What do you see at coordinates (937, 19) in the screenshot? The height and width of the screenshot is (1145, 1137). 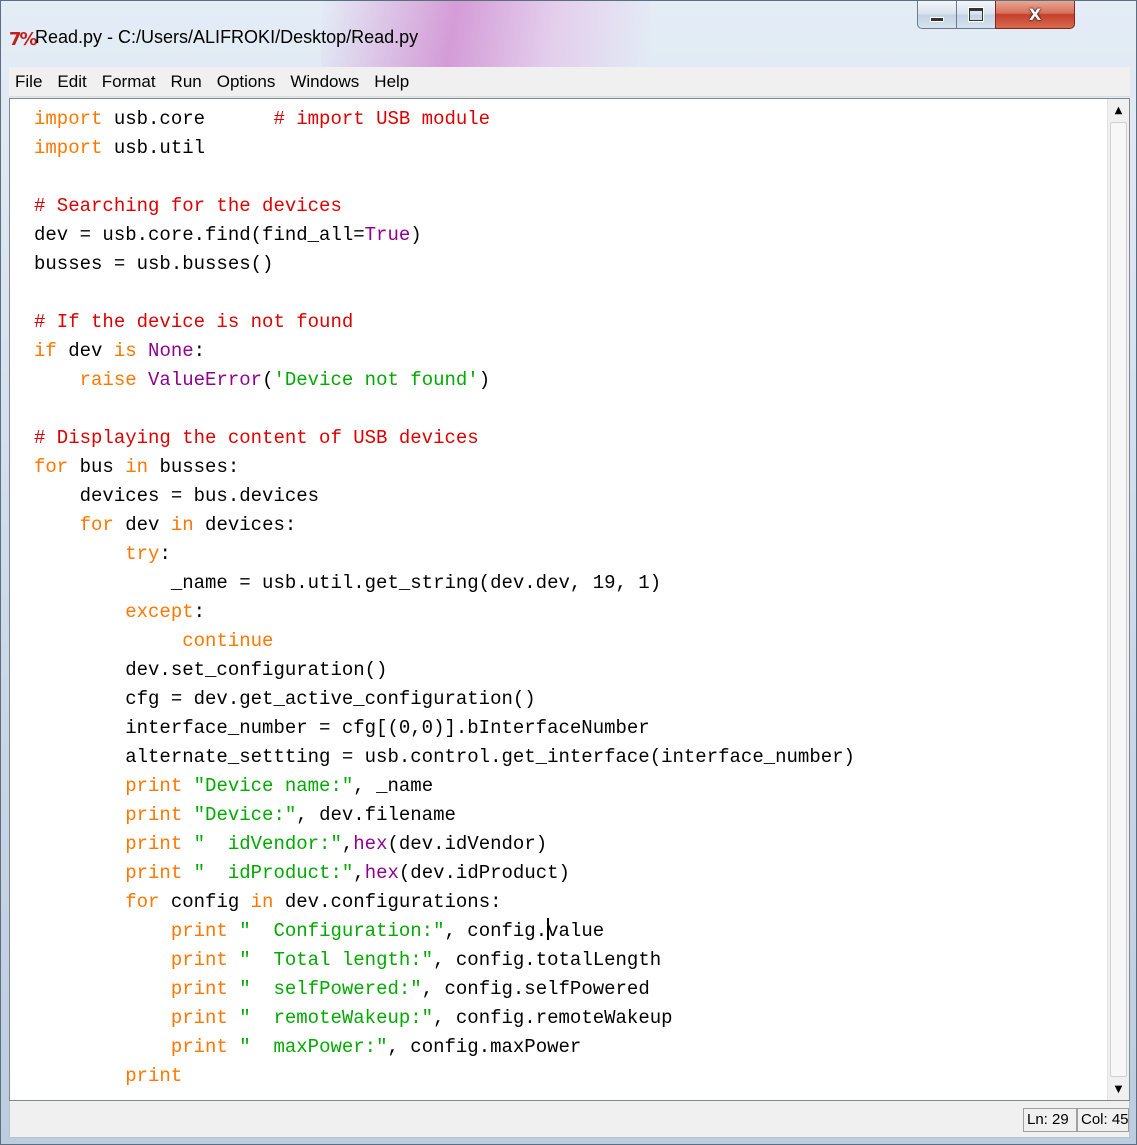 I see `minimize-icon` at bounding box center [937, 19].